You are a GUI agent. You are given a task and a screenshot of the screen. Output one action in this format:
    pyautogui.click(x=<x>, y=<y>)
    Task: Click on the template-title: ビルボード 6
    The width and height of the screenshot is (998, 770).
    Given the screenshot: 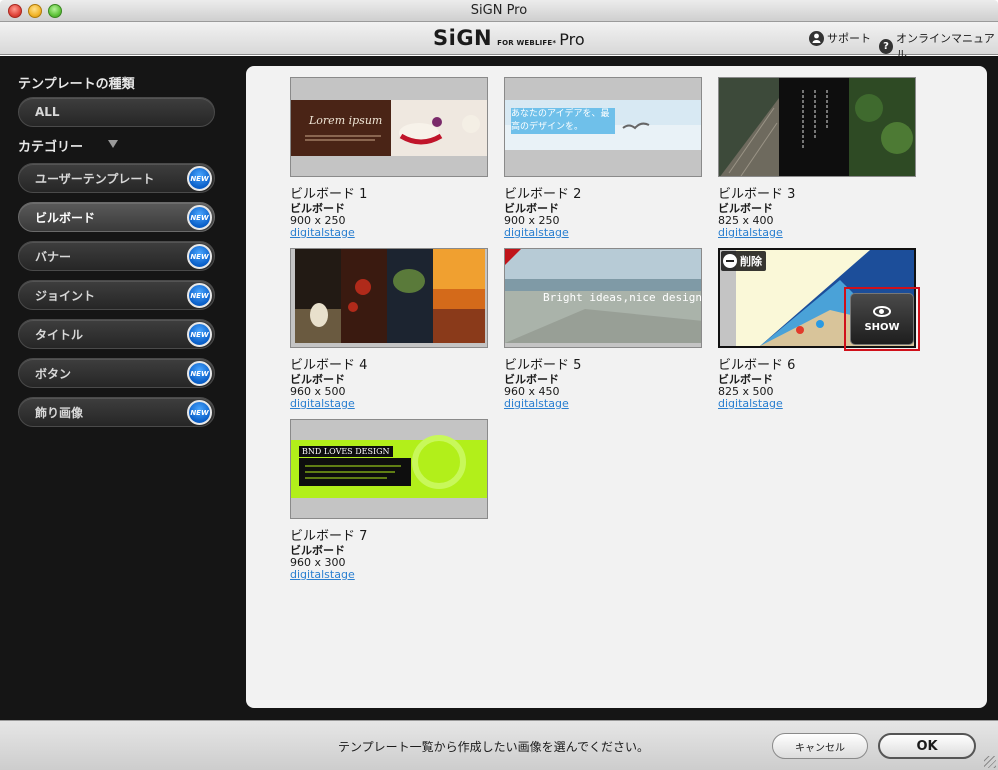 What is the action you would take?
    pyautogui.click(x=757, y=365)
    